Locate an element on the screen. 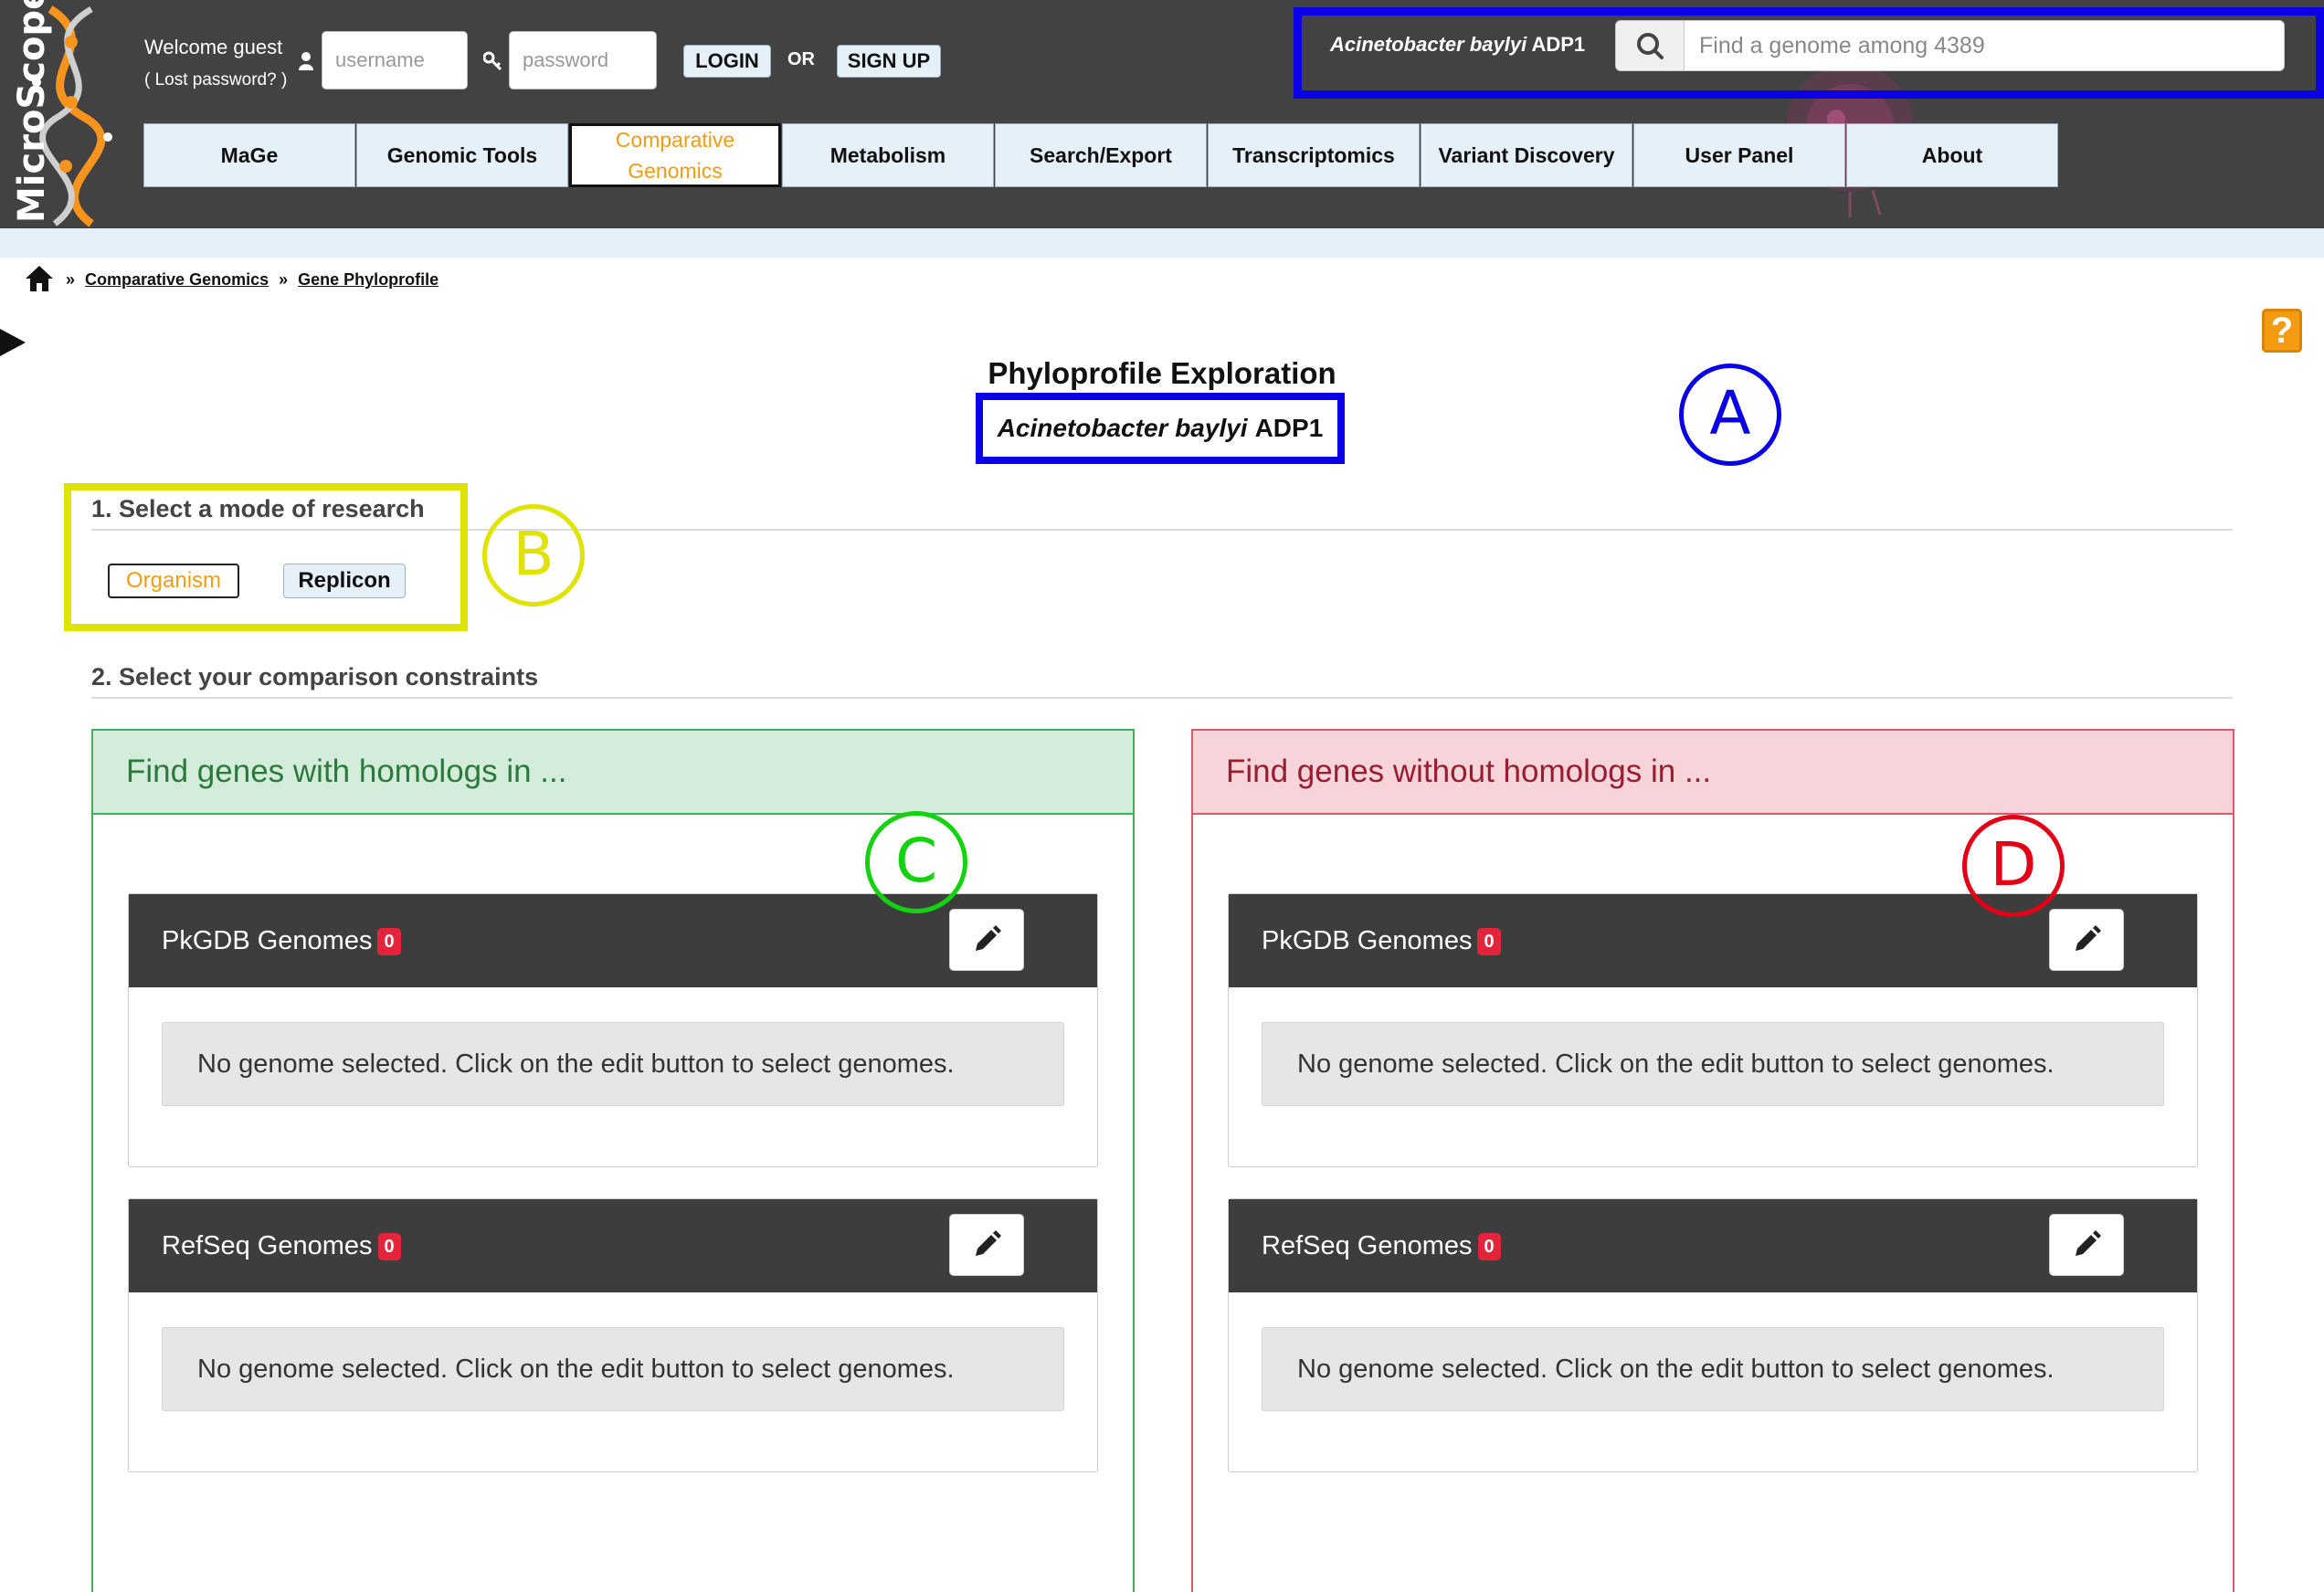 The width and height of the screenshot is (2324, 1592). with-pkgdb-header: PkGDB Genomes 0 is located at coordinates (613, 940).